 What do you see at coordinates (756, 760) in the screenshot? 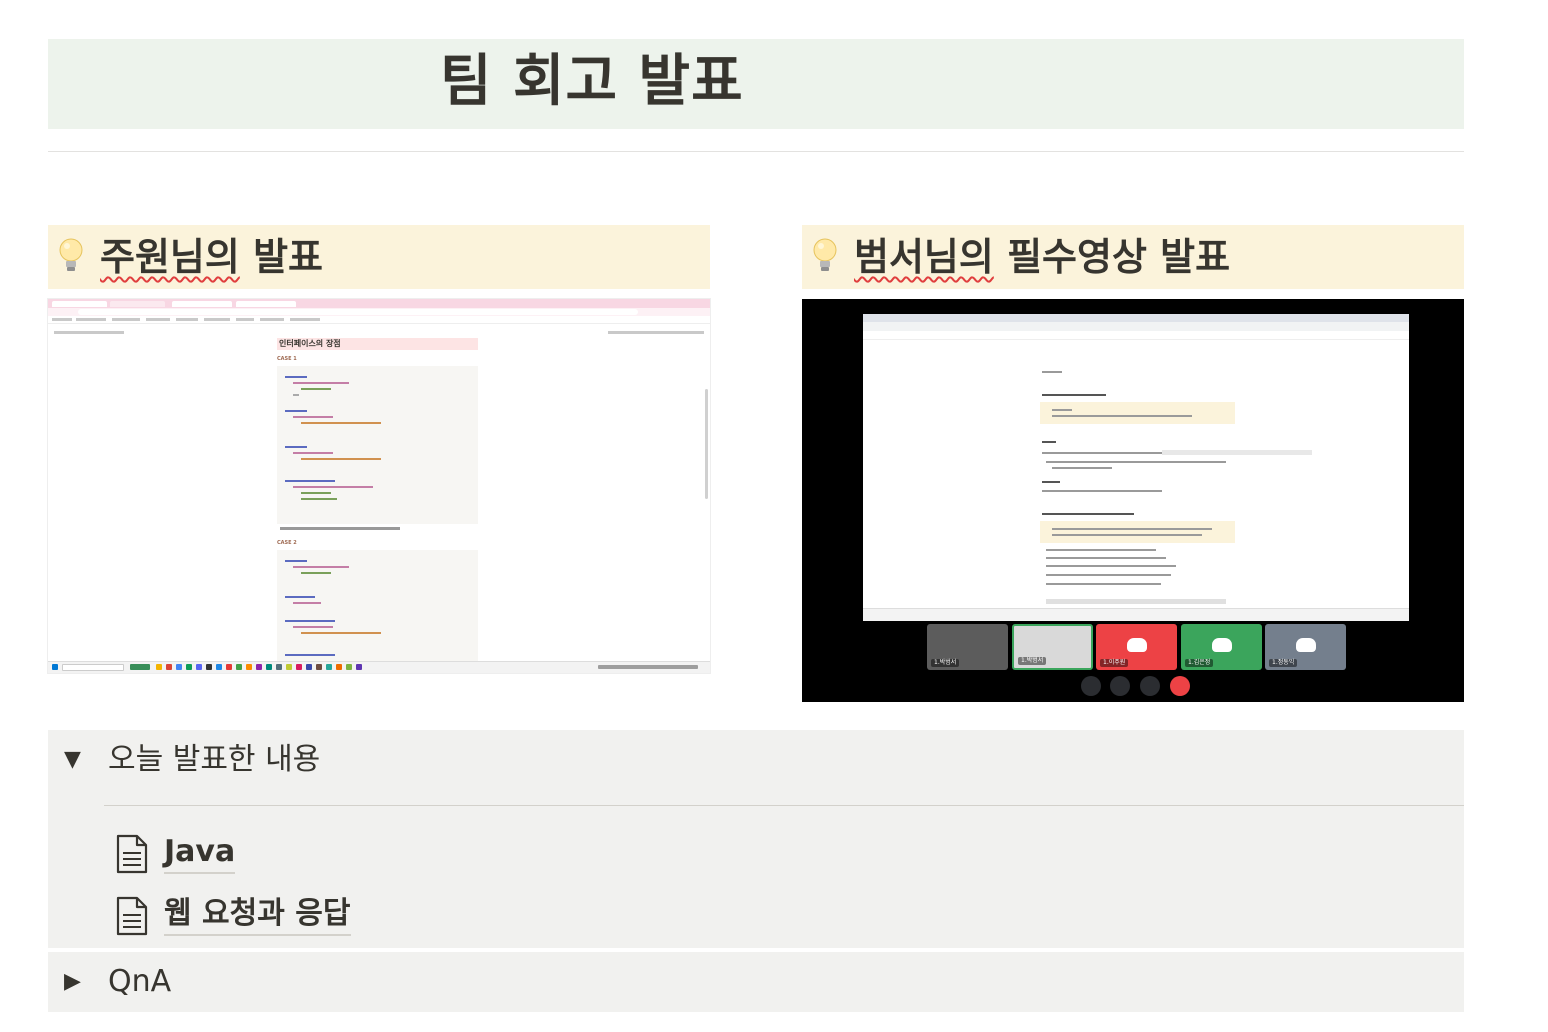
I see `toggle-header: ▼ 오늘 발표한 내용` at bounding box center [756, 760].